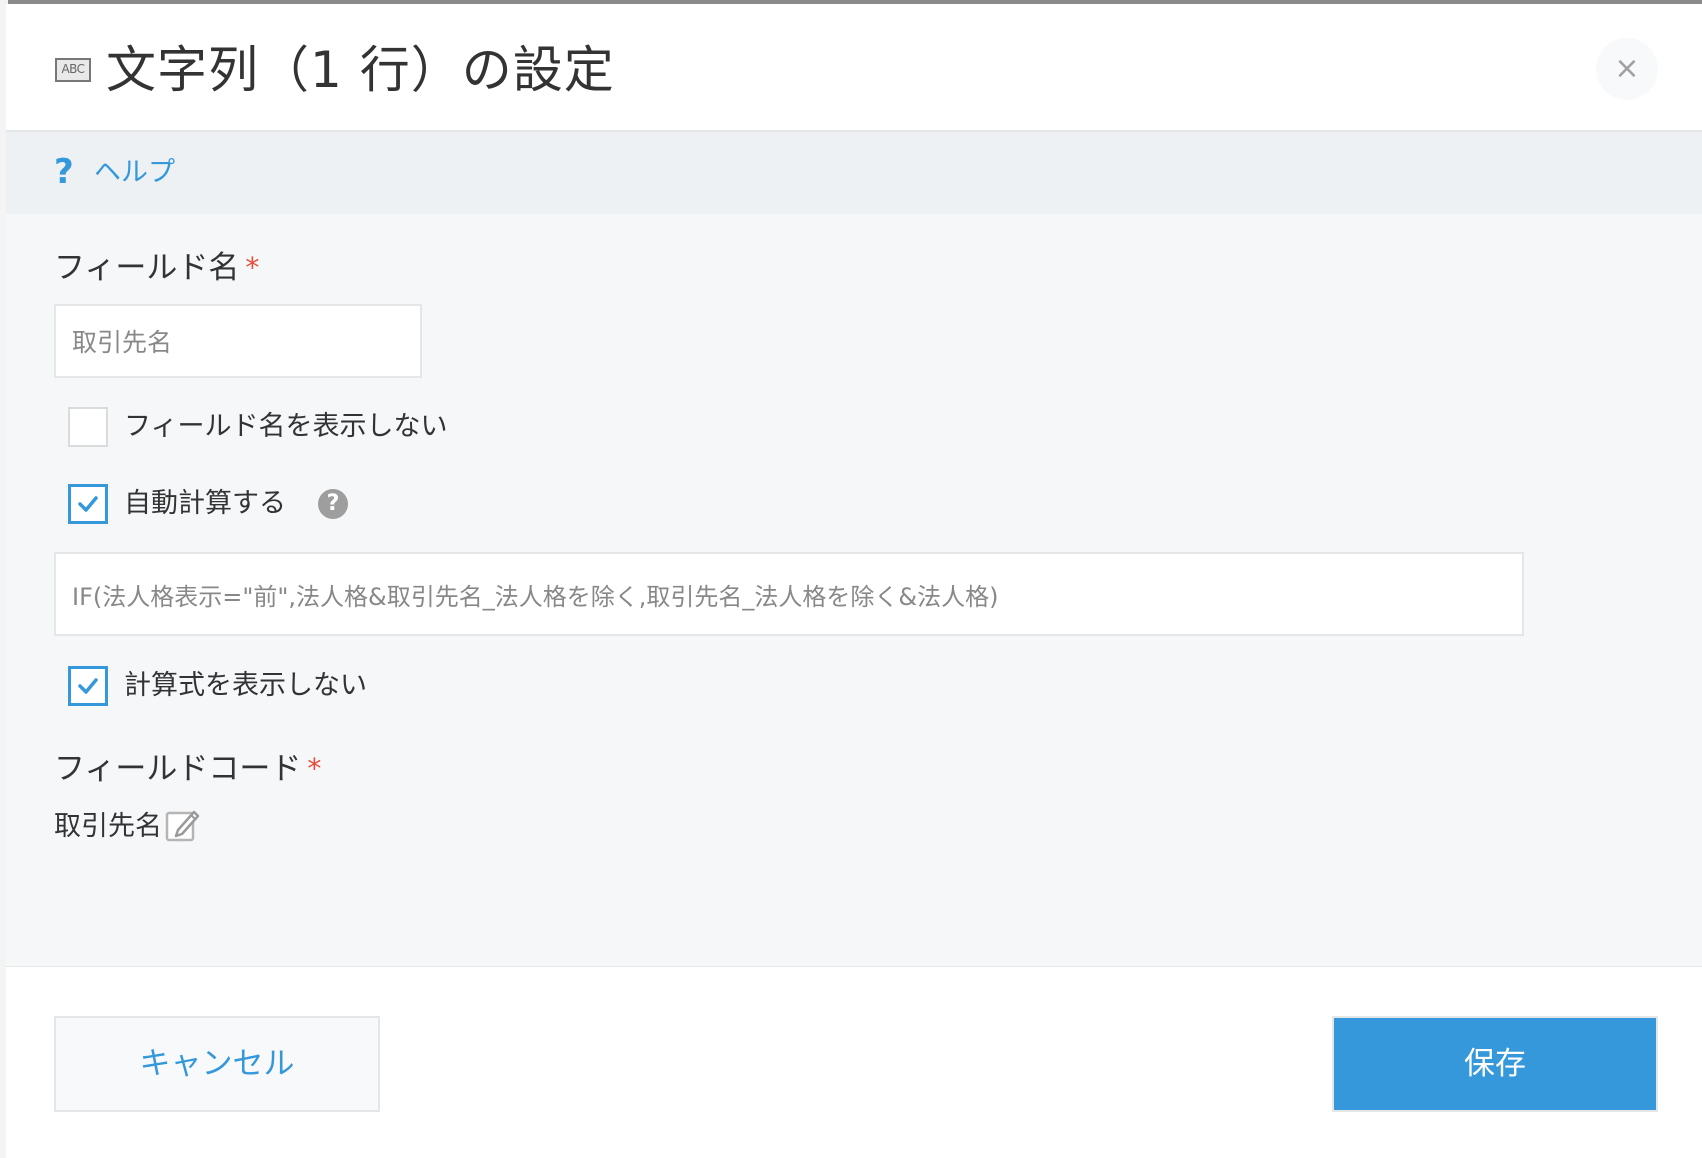  What do you see at coordinates (205, 503) in the screenshot?
I see `auto-calc-label: 自動計算する` at bounding box center [205, 503].